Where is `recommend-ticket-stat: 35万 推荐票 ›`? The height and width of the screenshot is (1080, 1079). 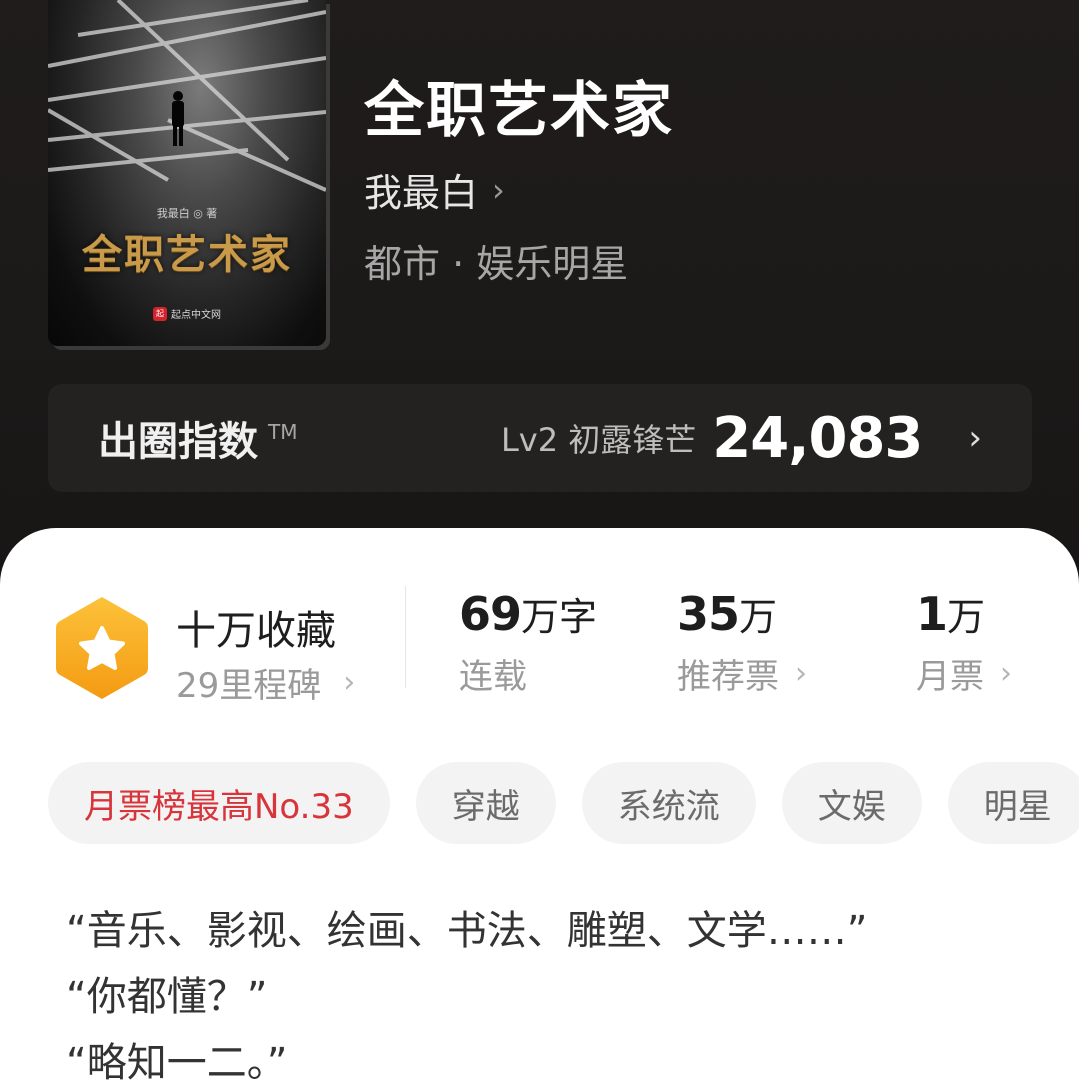
recommend-ticket-stat: 35万 推荐票 › is located at coordinates (742, 642).